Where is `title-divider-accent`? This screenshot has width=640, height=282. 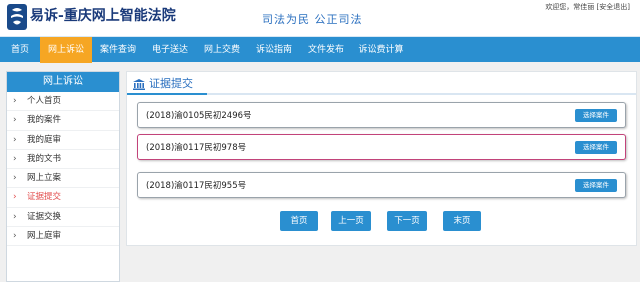
title-divider-accent is located at coordinates (167, 94).